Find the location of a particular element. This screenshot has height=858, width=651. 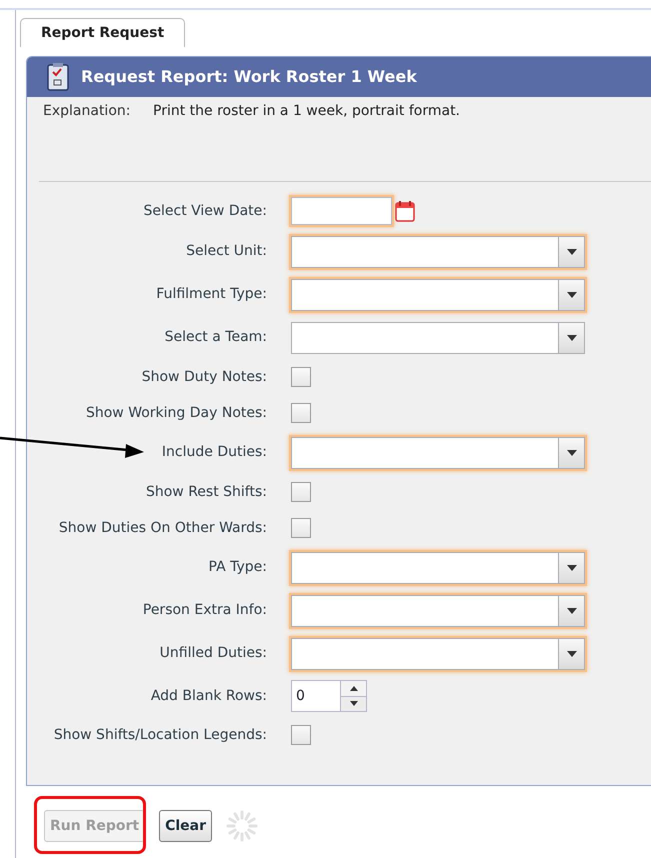

field-label: Select Unit: is located at coordinates (226, 251).